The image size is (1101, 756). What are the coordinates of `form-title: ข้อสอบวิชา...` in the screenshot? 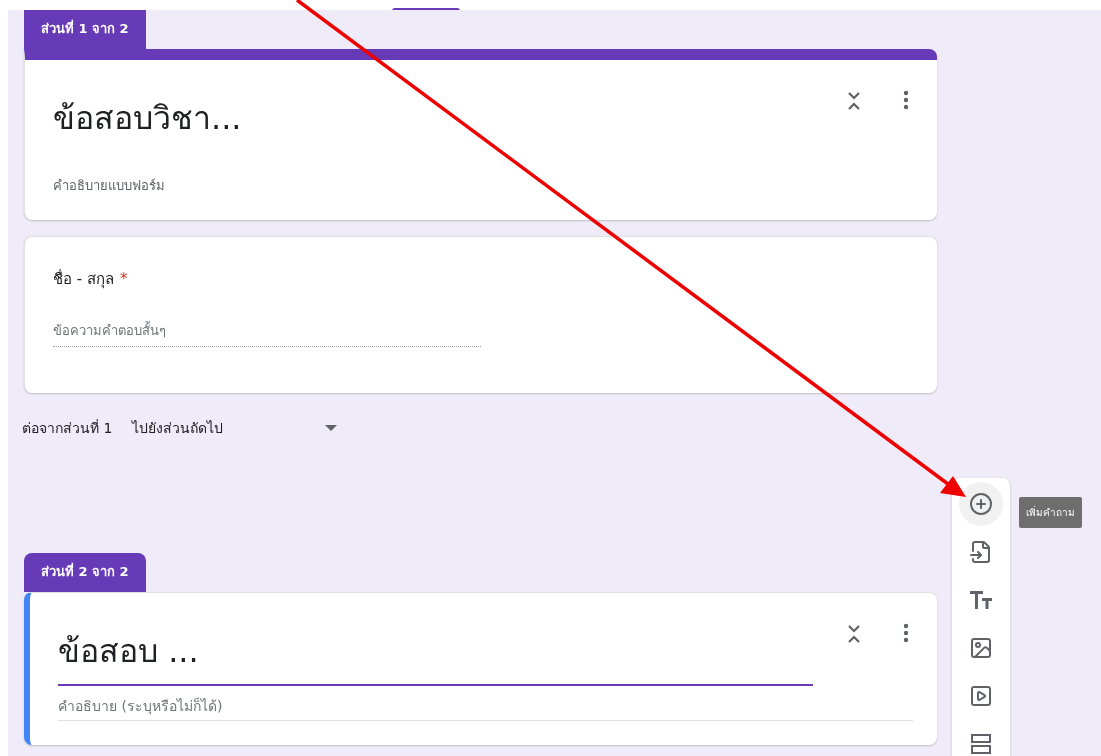 It's located at (430, 122).